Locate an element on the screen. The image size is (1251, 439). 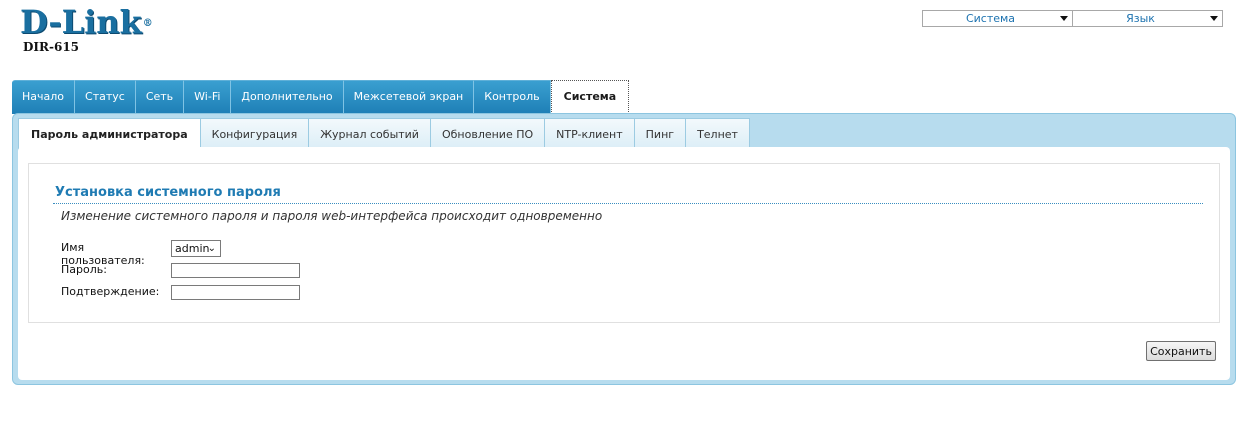
model-name: DIR-615 is located at coordinates (51, 47).